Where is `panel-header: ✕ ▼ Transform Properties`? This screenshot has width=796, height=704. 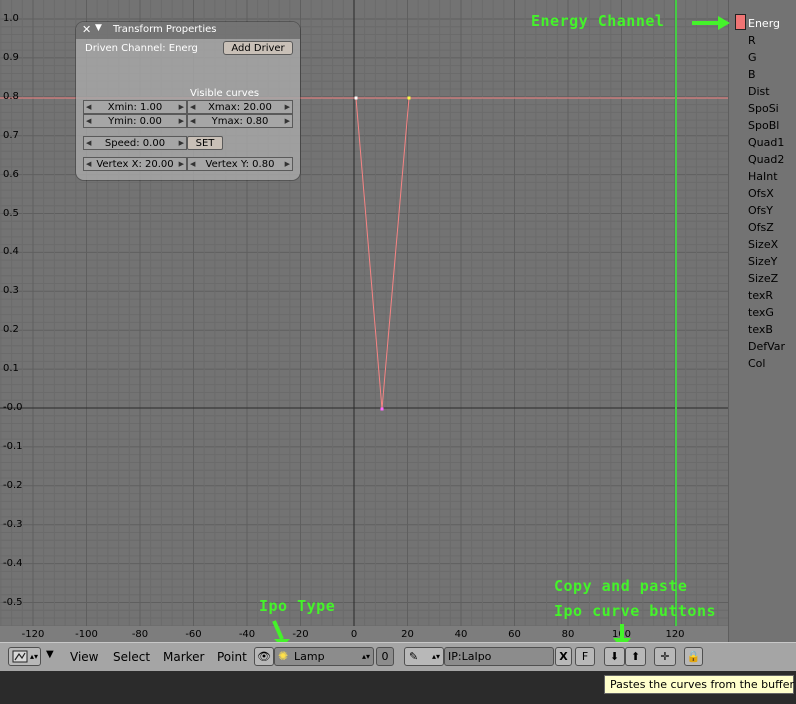 panel-header: ✕ ▼ Transform Properties is located at coordinates (188, 30).